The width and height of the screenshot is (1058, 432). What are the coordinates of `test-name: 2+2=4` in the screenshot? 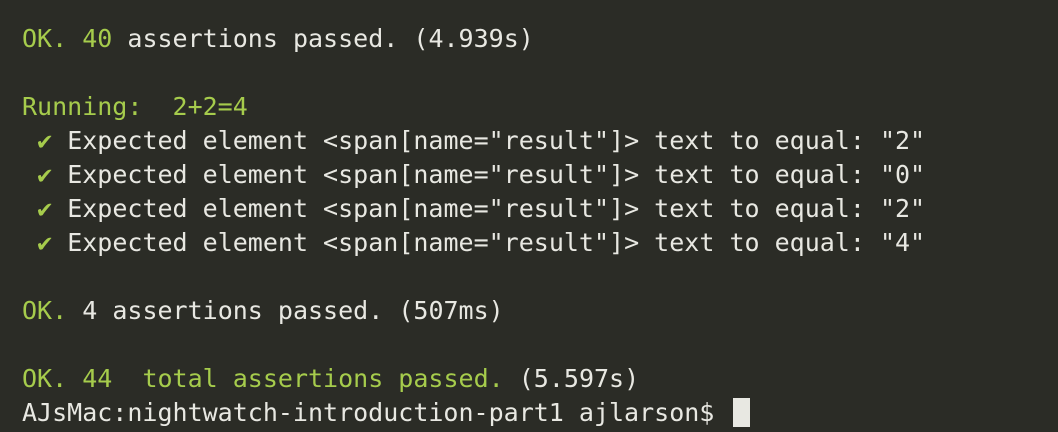 It's located at (210, 106).